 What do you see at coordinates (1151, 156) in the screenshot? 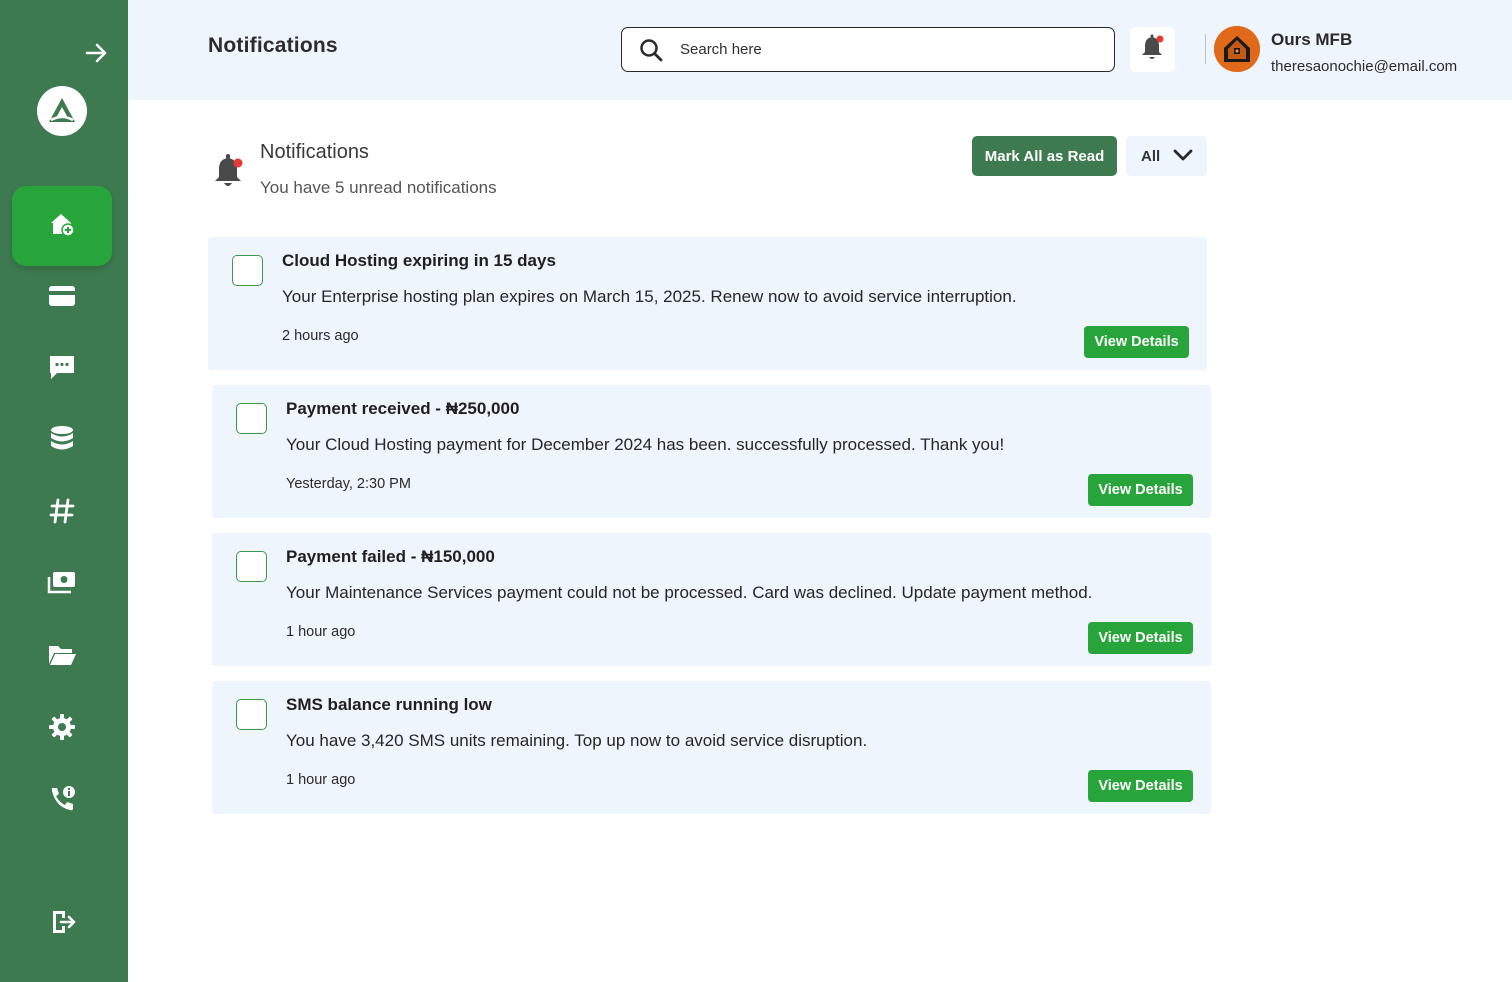
I see `filter-value: All` at bounding box center [1151, 156].